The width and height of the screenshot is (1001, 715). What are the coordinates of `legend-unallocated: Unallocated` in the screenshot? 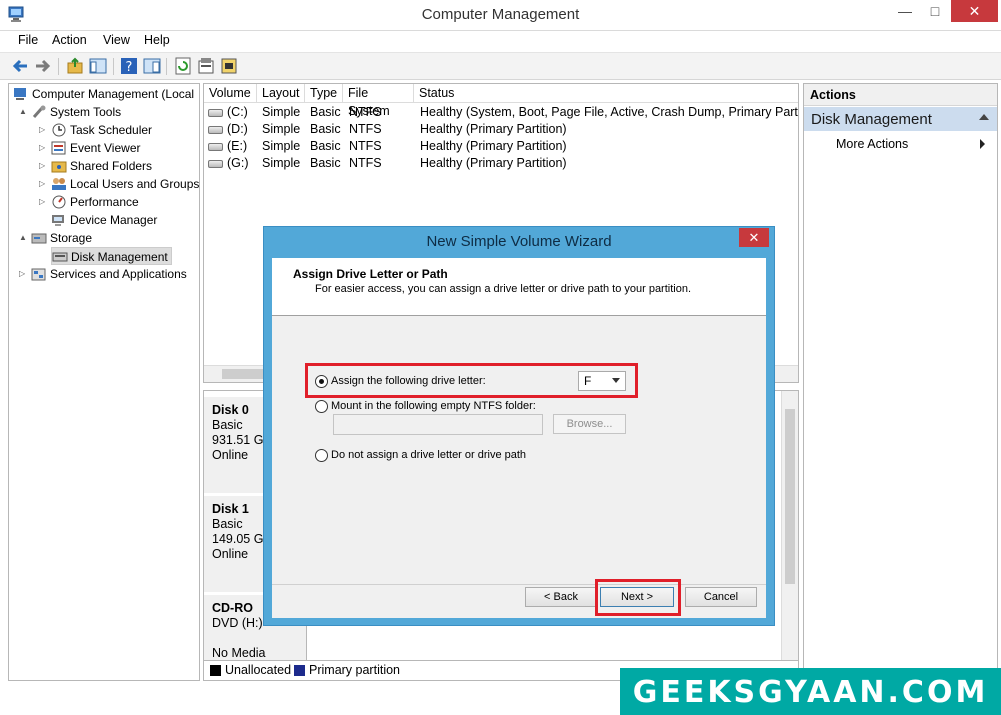 It's located at (258, 670).